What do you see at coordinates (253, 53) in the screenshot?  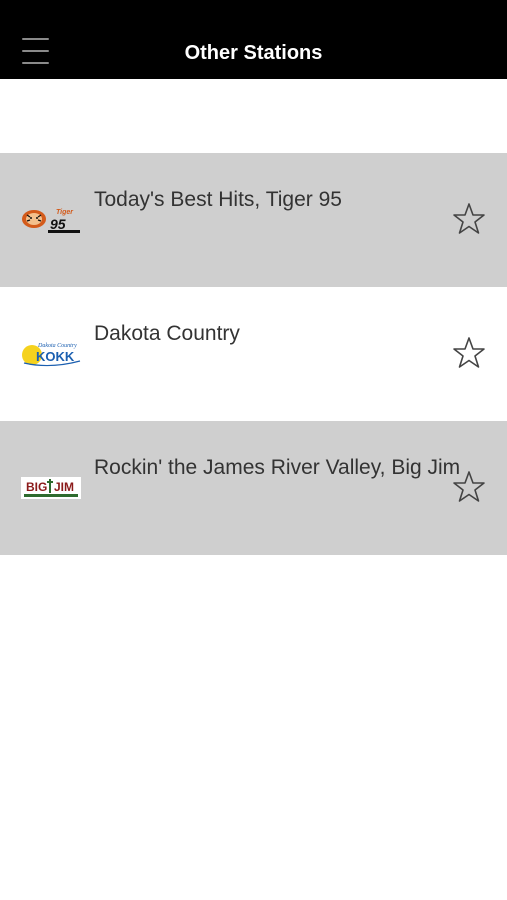 I see `page-title: Other Stations` at bounding box center [253, 53].